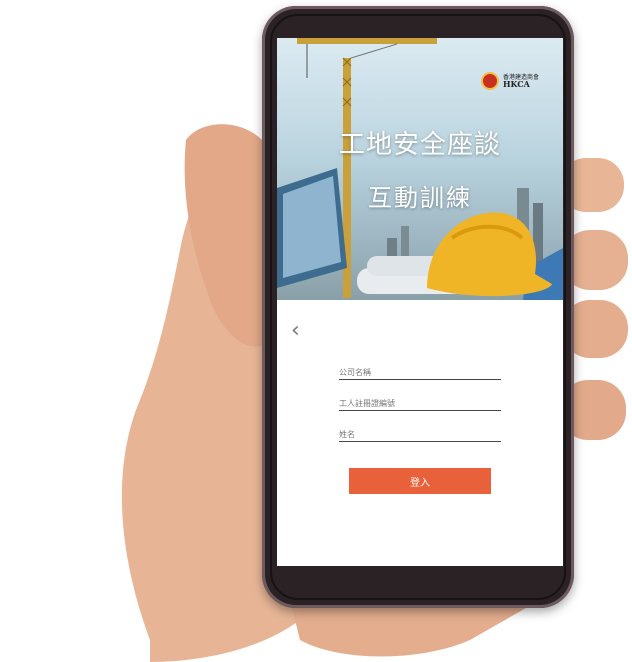 This screenshot has height=662, width=632. I want to click on back-chevron-icon: ‹, so click(295, 330).